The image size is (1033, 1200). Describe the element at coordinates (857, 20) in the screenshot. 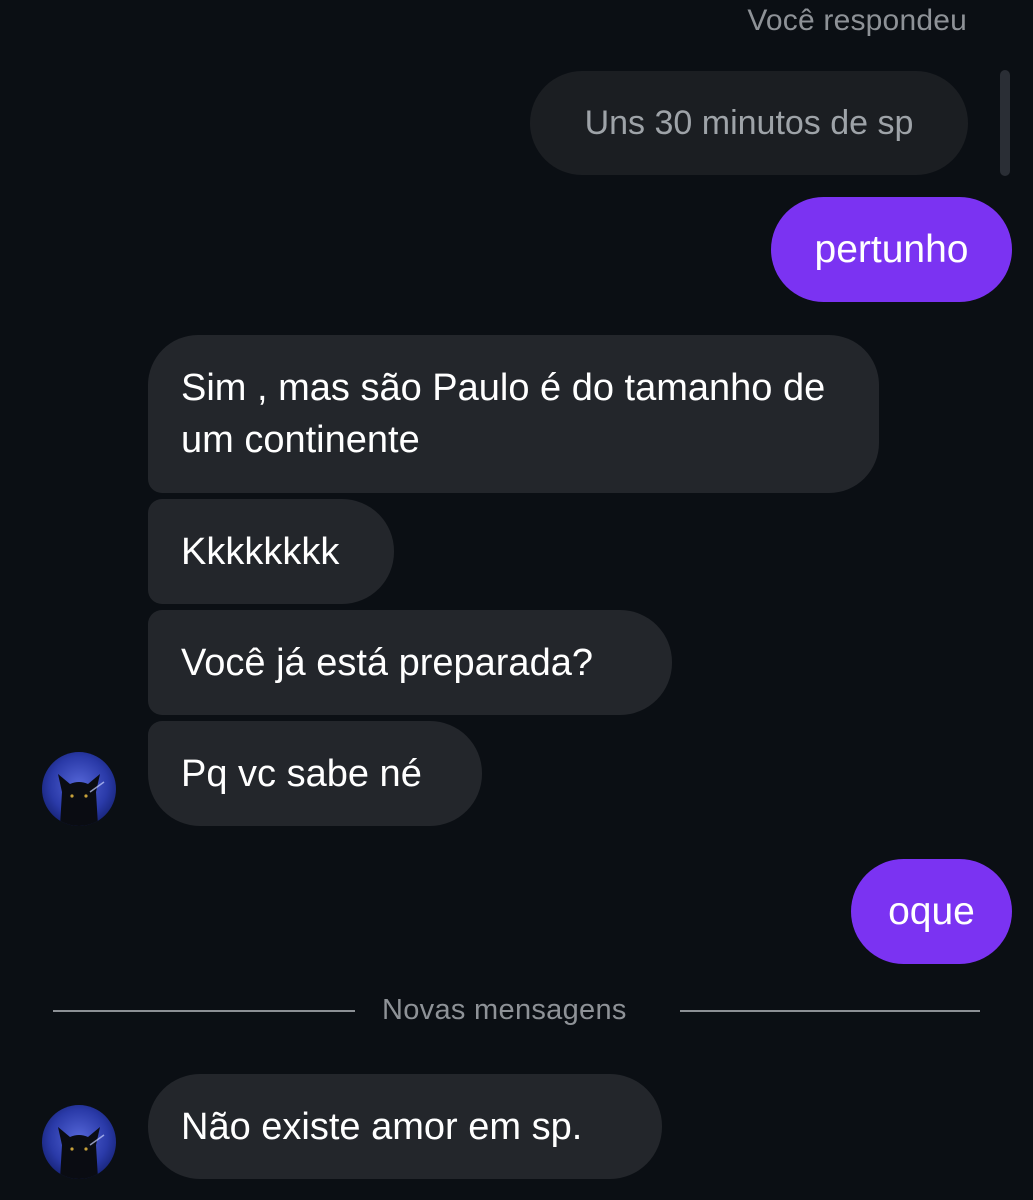

I see `reply-context-label: Você respondeu` at that location.